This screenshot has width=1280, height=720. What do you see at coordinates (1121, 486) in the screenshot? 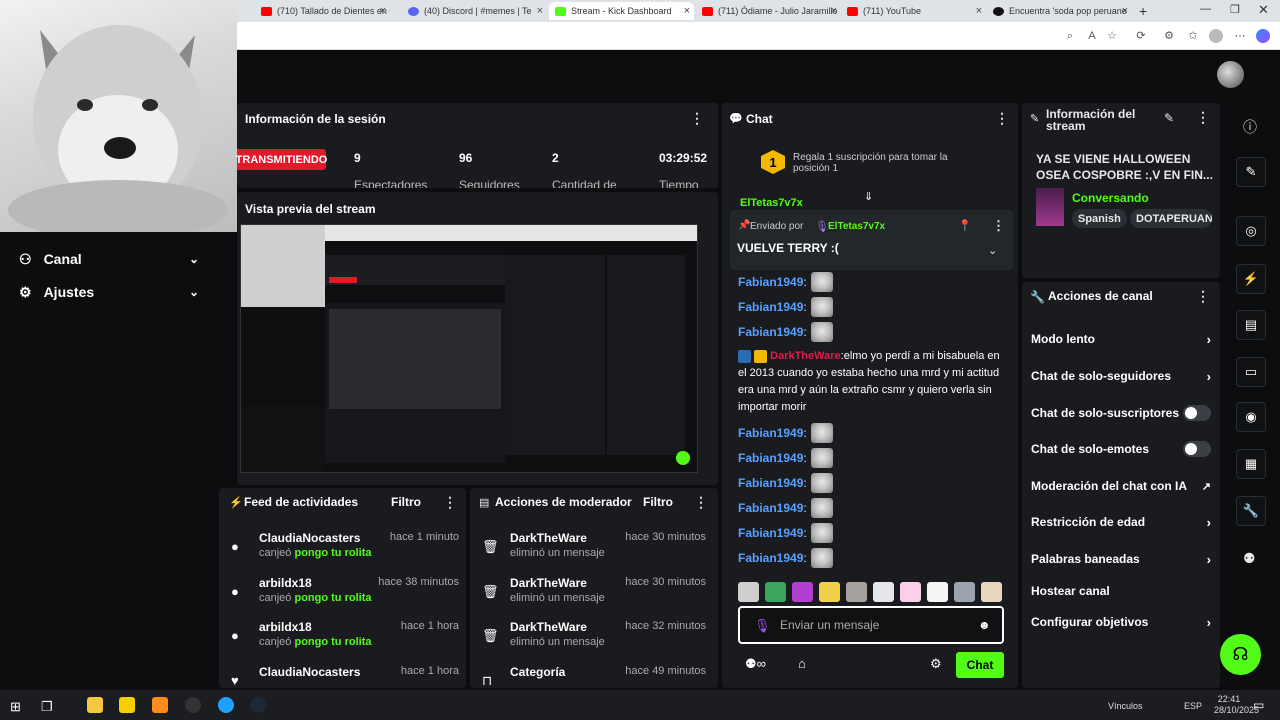
I see `action-ai-moderation: Moderación del chat con IA ↗` at bounding box center [1121, 486].